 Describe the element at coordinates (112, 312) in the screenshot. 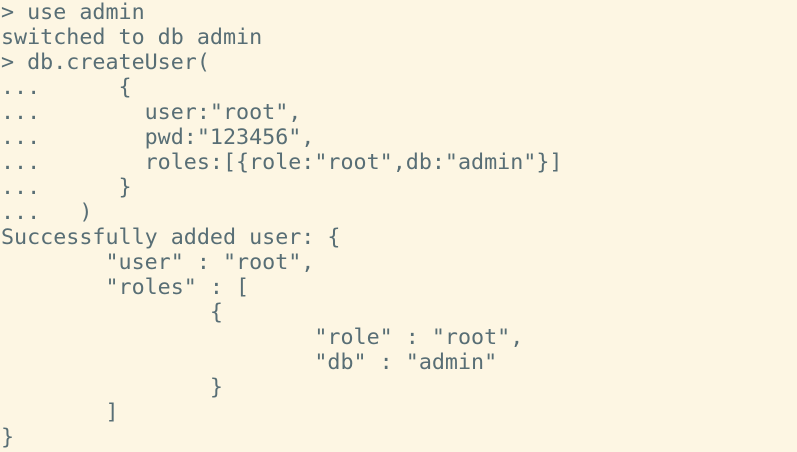

I see `terminal-line: {` at that location.